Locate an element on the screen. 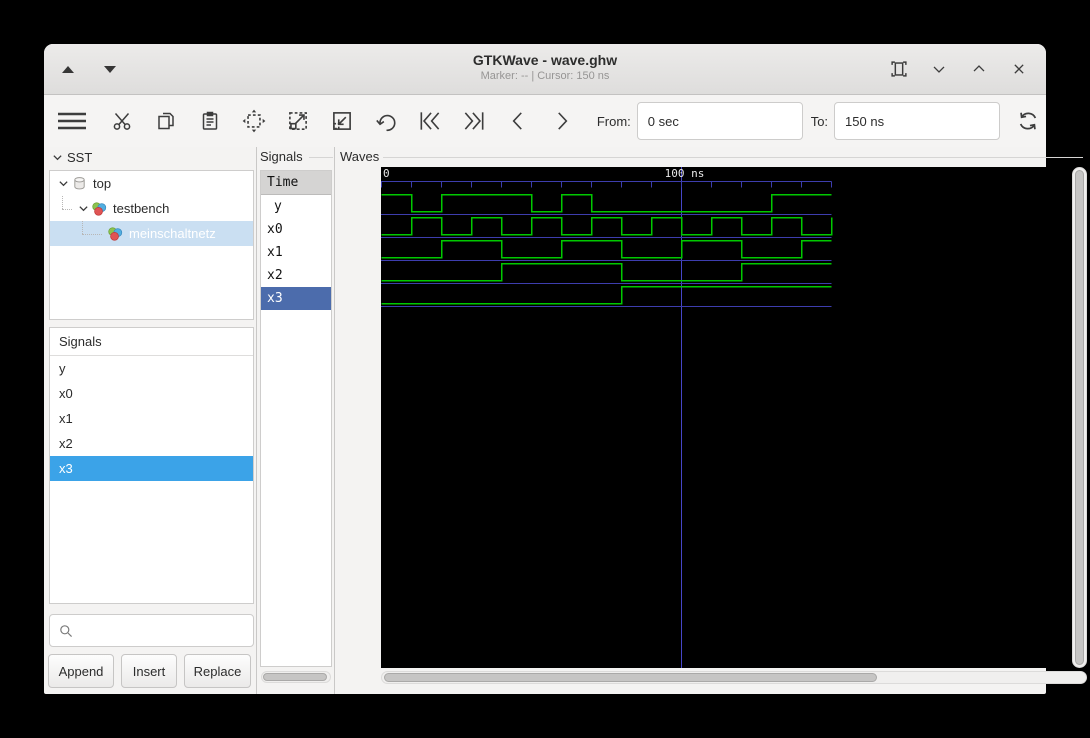 The height and width of the screenshot is (738, 1090). tree-item-label: testbench is located at coordinates (141, 208).